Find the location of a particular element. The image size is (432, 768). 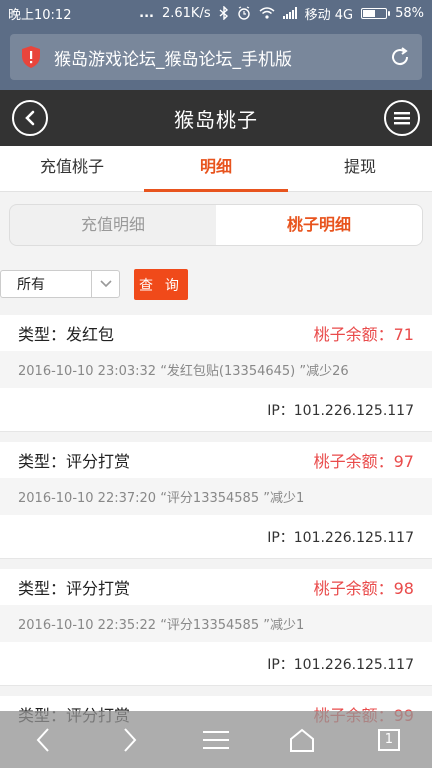

tab-details: 明细 is located at coordinates (216, 169).